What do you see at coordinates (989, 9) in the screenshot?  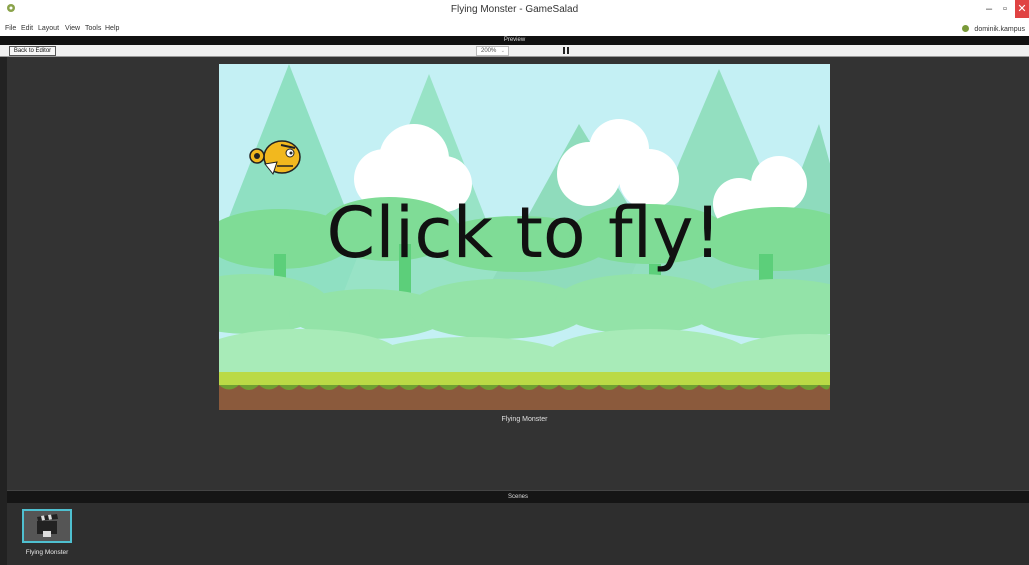 I see `minimize-button: –` at bounding box center [989, 9].